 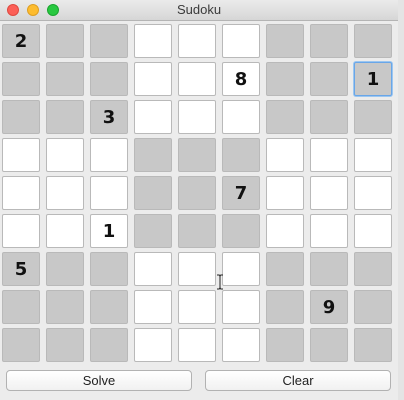 What do you see at coordinates (197, 155) in the screenshot?
I see `sudoku-cell-r4-c5` at bounding box center [197, 155].